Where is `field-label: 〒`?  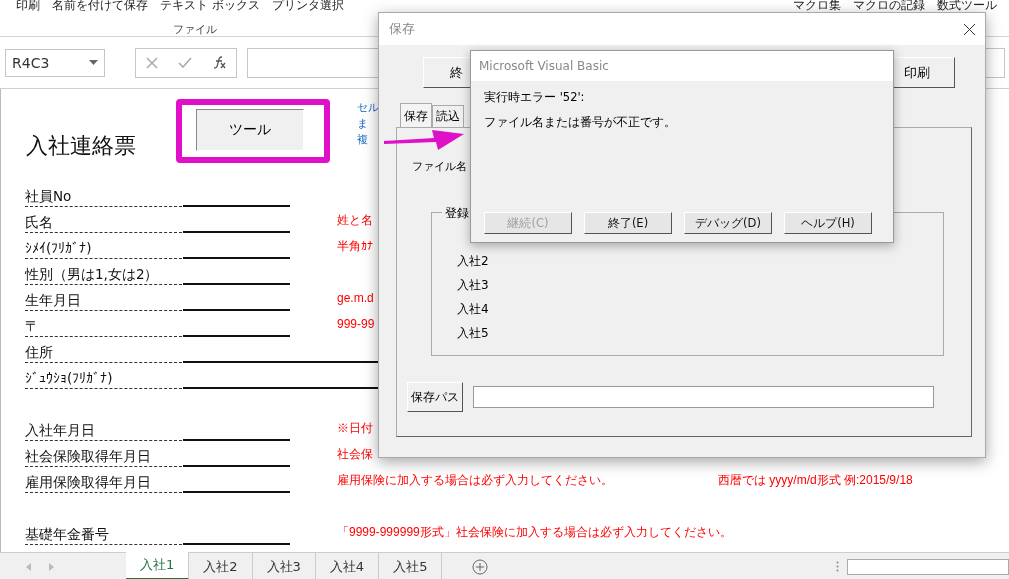
field-label: 〒 is located at coordinates (103, 327).